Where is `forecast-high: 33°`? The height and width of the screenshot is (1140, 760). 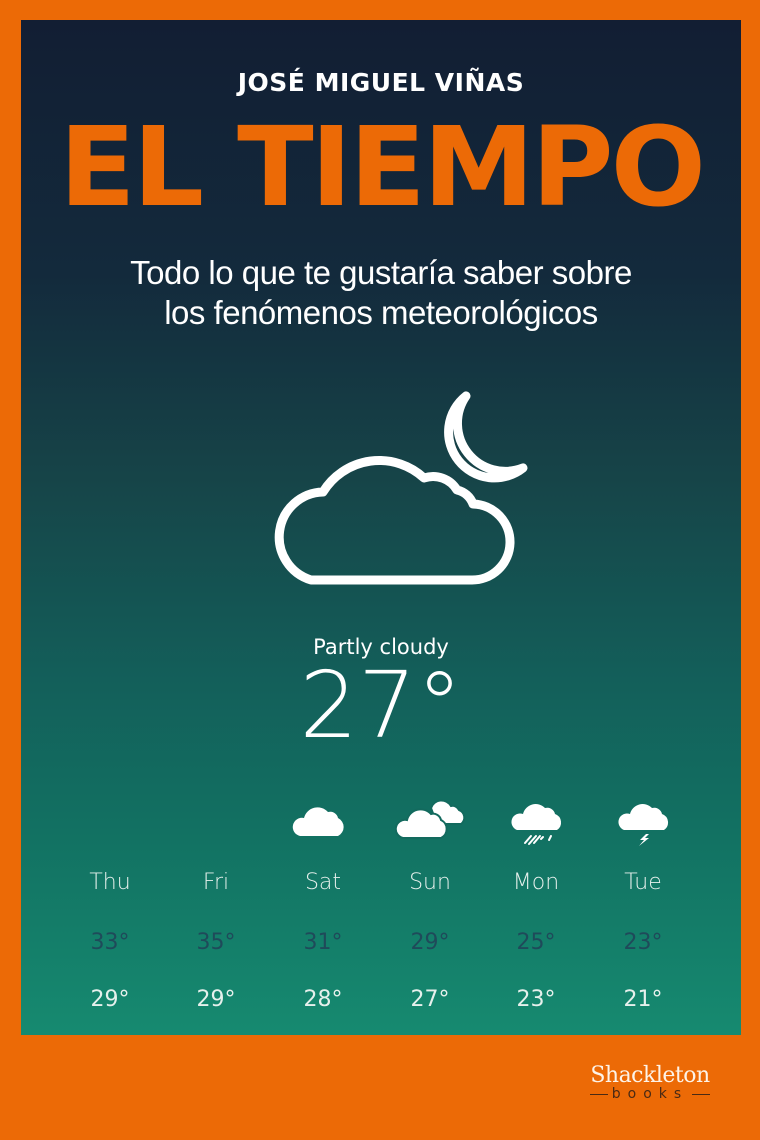
forecast-high: 33° is located at coordinates (110, 942).